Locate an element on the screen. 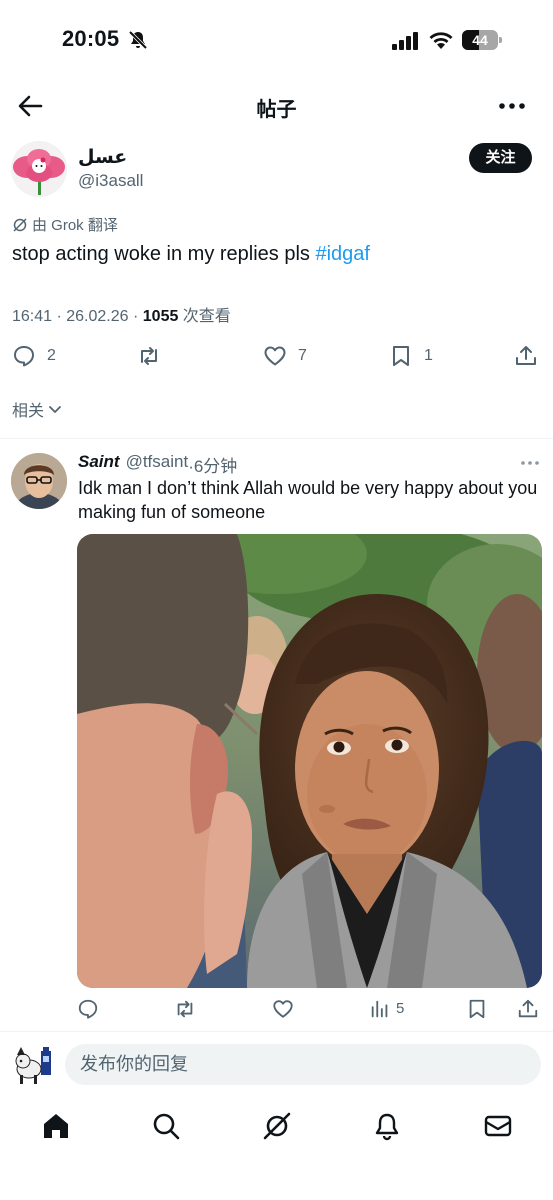 The height and width of the screenshot is (1200, 553). status-time: 20:05 is located at coordinates (91, 38).